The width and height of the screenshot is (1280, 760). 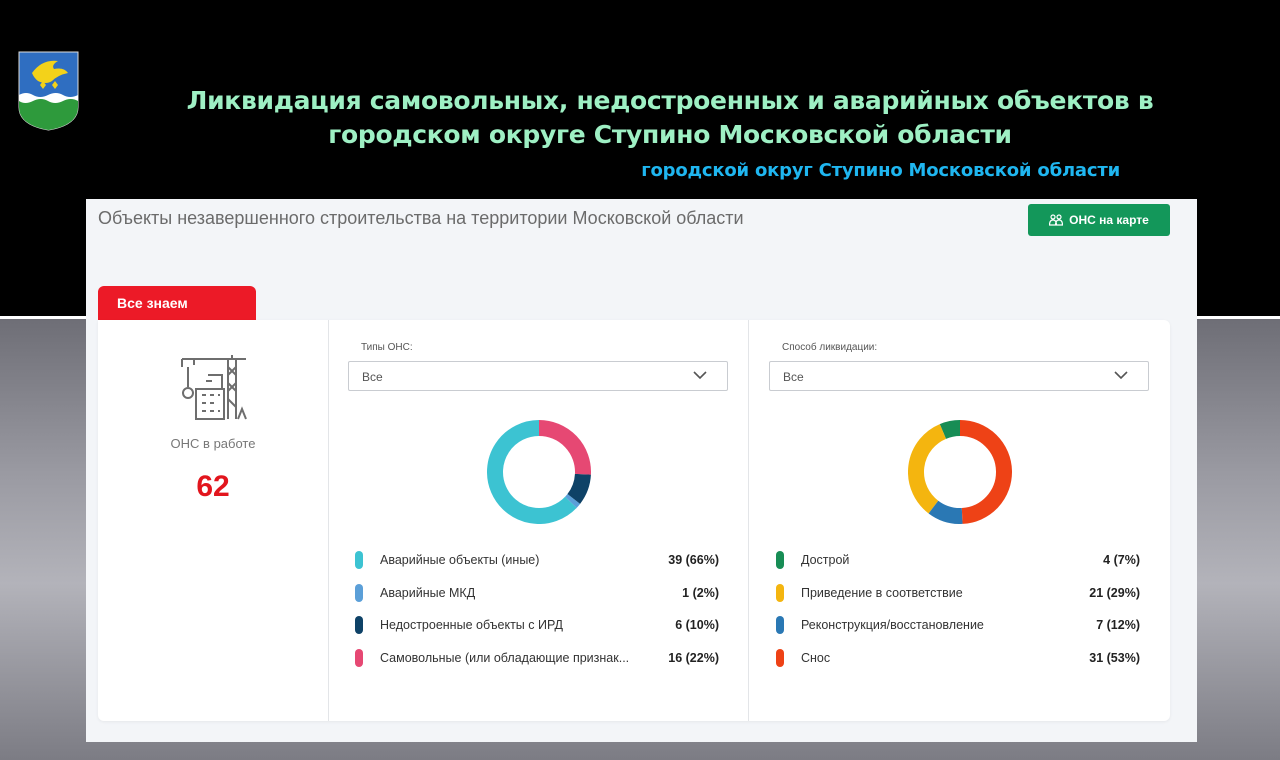 What do you see at coordinates (214, 387) in the screenshot?
I see `construction-crane-icon` at bounding box center [214, 387].